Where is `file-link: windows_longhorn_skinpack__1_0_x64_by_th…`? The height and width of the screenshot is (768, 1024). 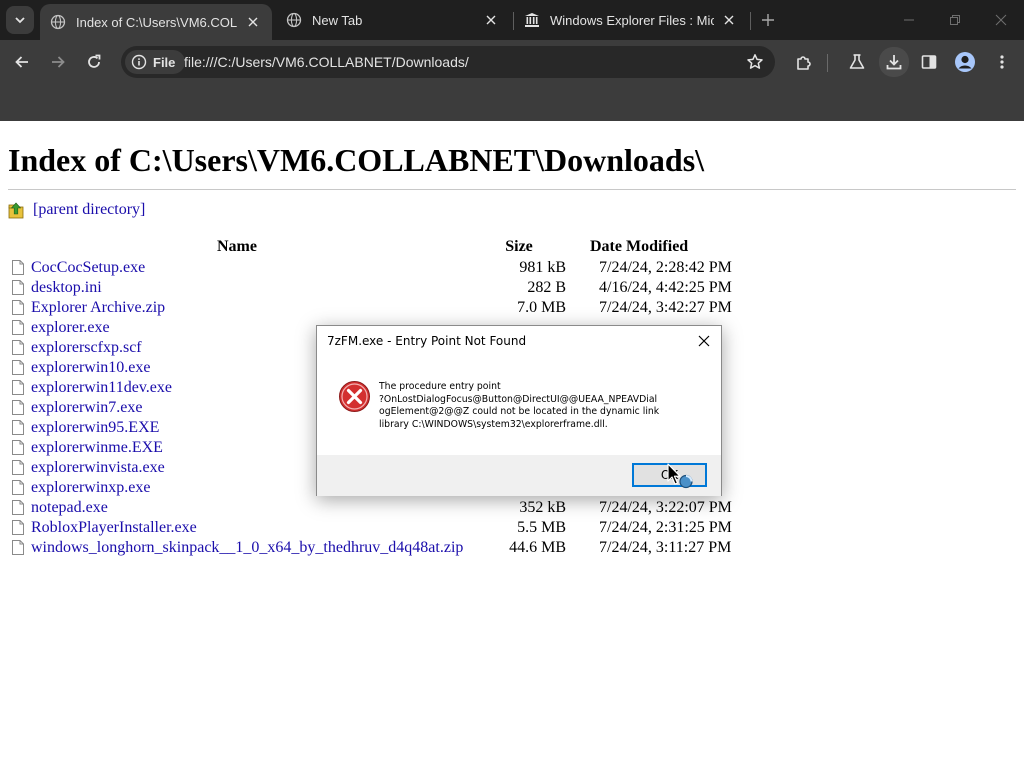 file-link: windows_longhorn_skinpack__1_0_x64_by_th… is located at coordinates (247, 547).